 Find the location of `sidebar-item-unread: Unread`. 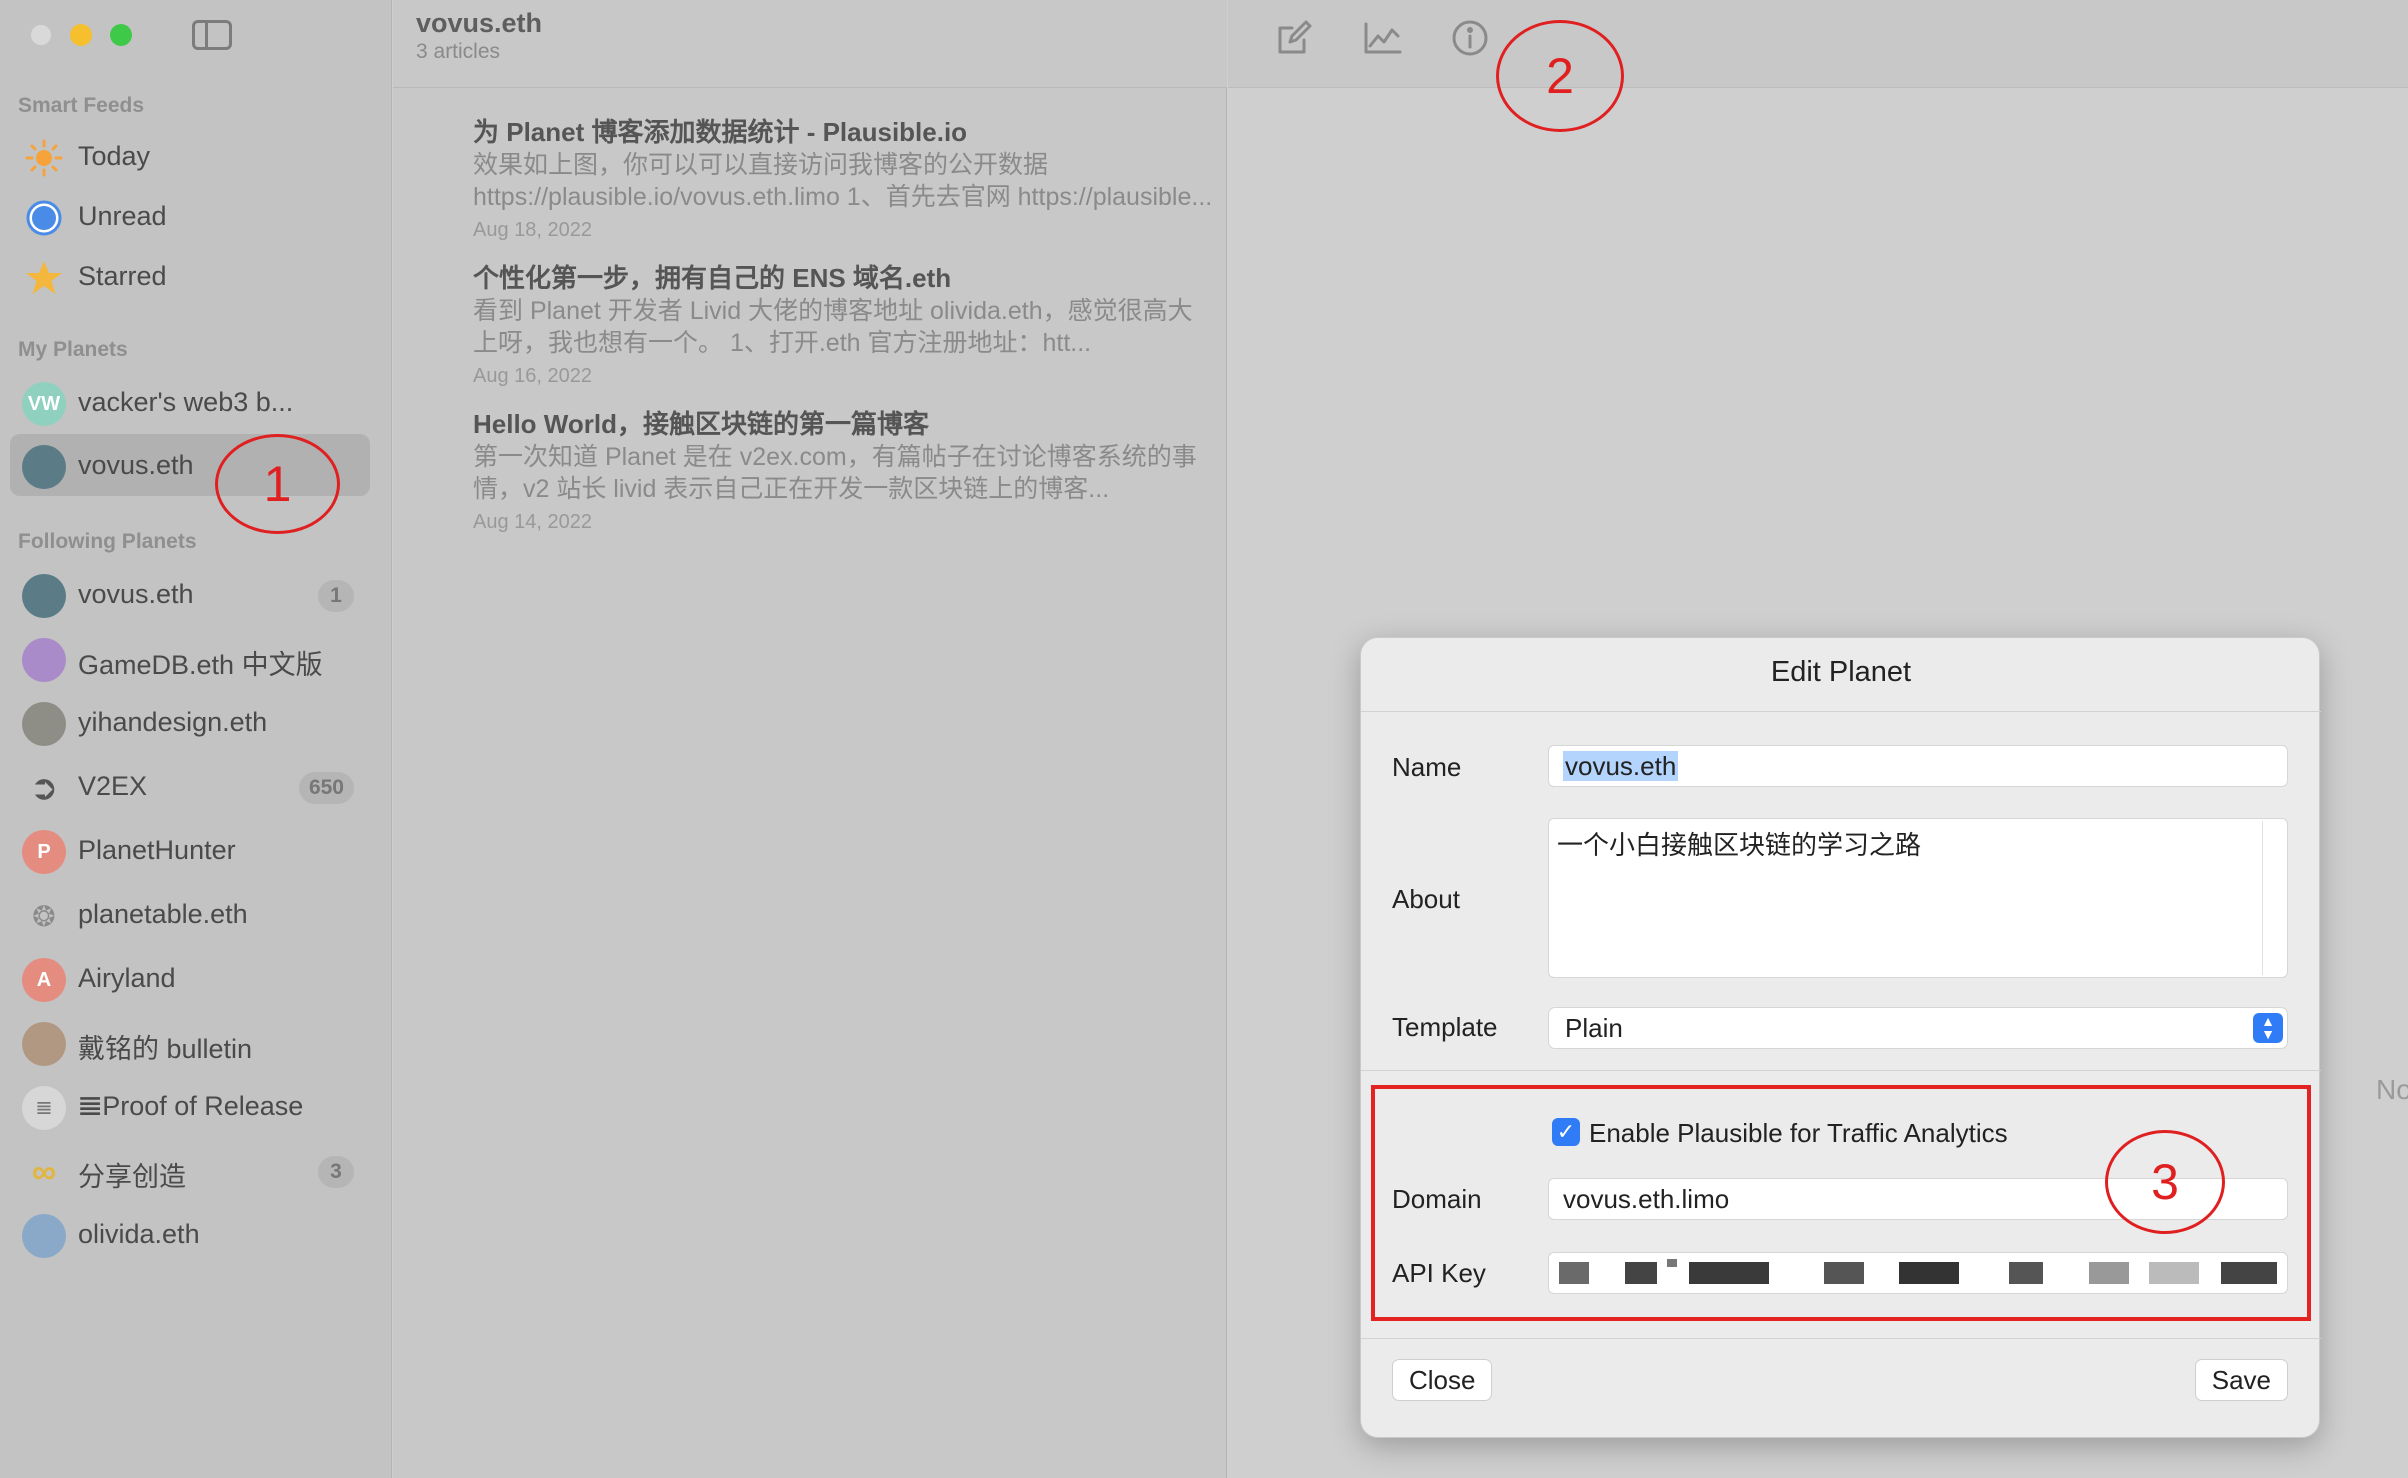

sidebar-item-unread: Unread is located at coordinates (190, 216).